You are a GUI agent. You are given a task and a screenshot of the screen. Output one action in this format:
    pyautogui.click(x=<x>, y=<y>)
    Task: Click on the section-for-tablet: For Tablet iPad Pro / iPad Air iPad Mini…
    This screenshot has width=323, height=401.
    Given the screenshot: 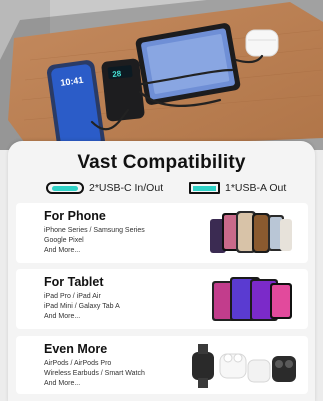 What is the action you would take?
    pyautogui.click(x=162, y=299)
    